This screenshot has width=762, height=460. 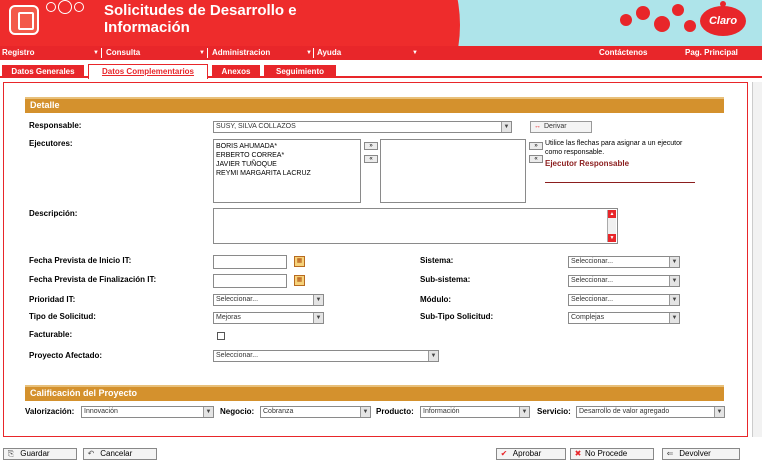 What do you see at coordinates (612, 214) in the screenshot?
I see `scroll-up-icon: ▲` at bounding box center [612, 214].